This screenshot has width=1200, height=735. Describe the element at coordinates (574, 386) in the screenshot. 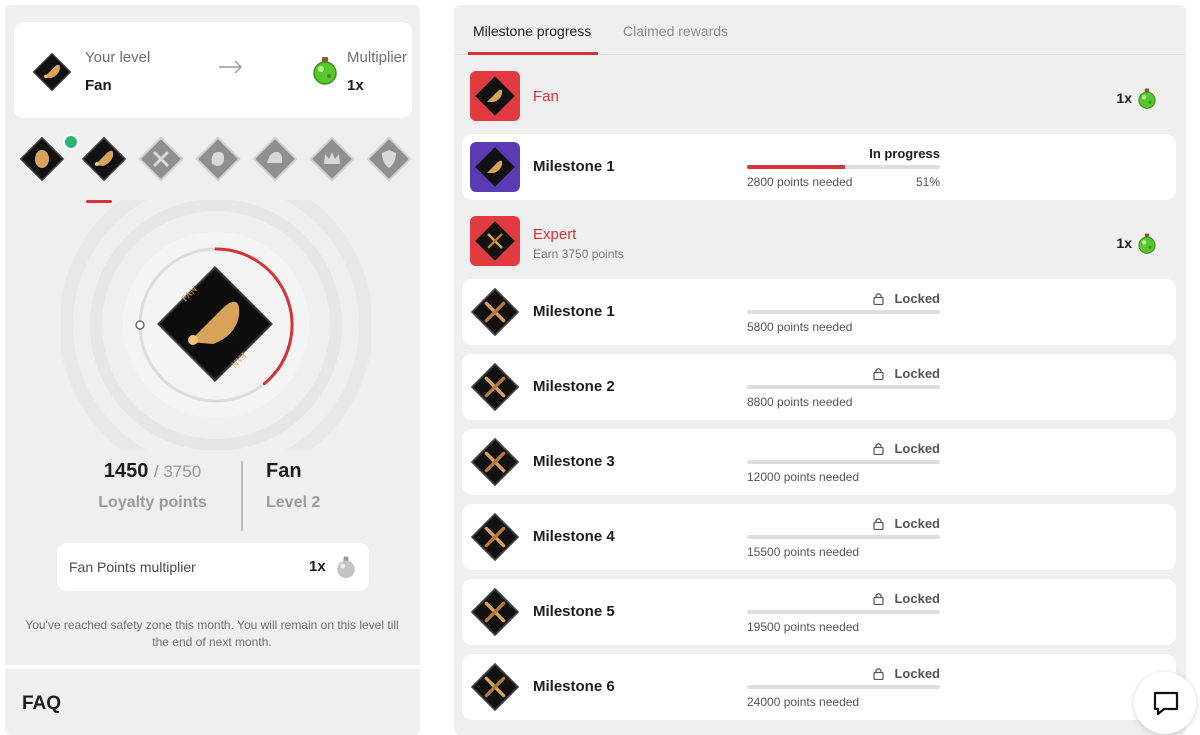

I see `milestone-title: Milestone 2` at that location.